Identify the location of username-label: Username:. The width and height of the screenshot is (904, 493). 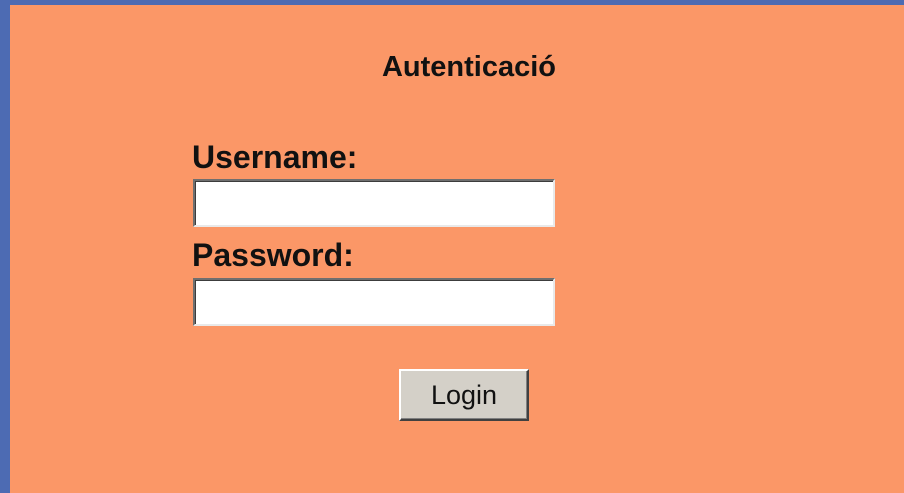
(275, 157).